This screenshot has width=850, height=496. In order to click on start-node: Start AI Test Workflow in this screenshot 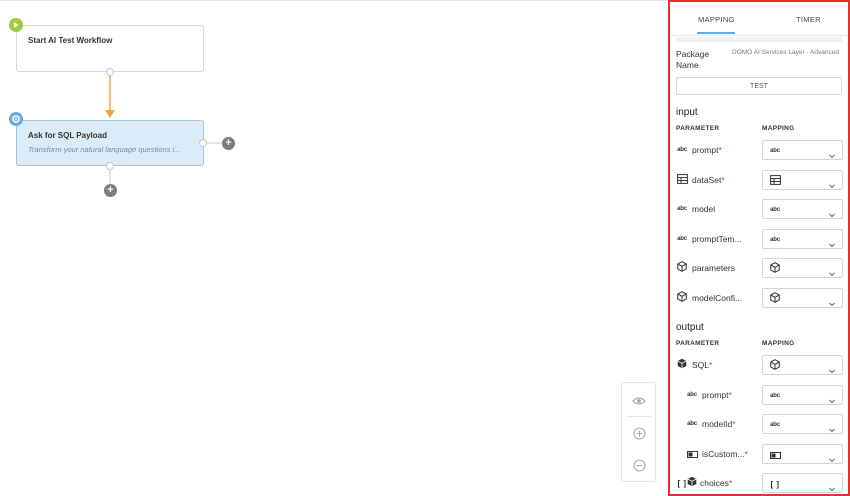, I will do `click(110, 48)`.